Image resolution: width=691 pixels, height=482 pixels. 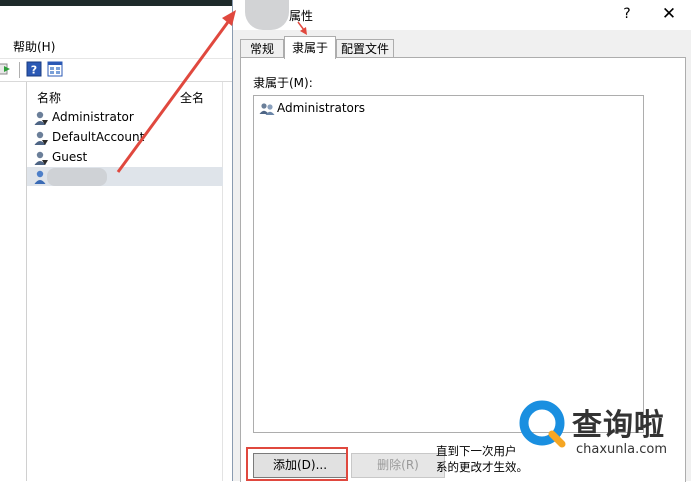 I want to click on watermark: 查询啦 chaxunla.com, so click(x=600, y=431).